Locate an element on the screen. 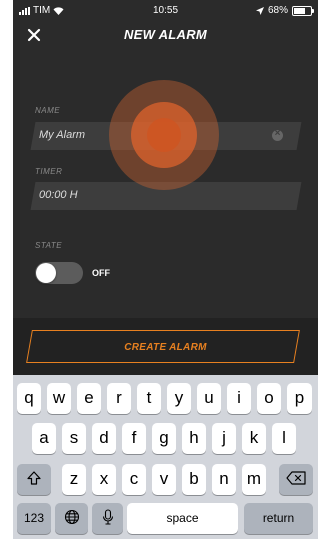  shift-icon is located at coordinates (34, 478).